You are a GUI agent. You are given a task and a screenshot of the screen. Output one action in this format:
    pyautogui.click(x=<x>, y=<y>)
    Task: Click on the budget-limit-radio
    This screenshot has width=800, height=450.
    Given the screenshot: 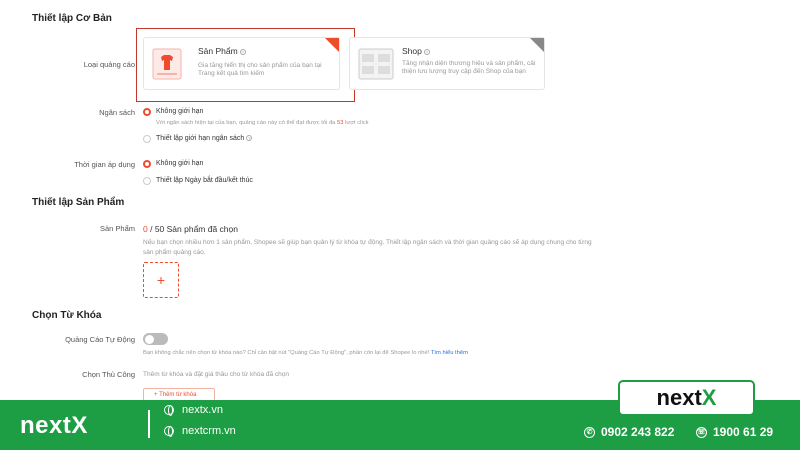 What is the action you would take?
    pyautogui.click(x=147, y=139)
    